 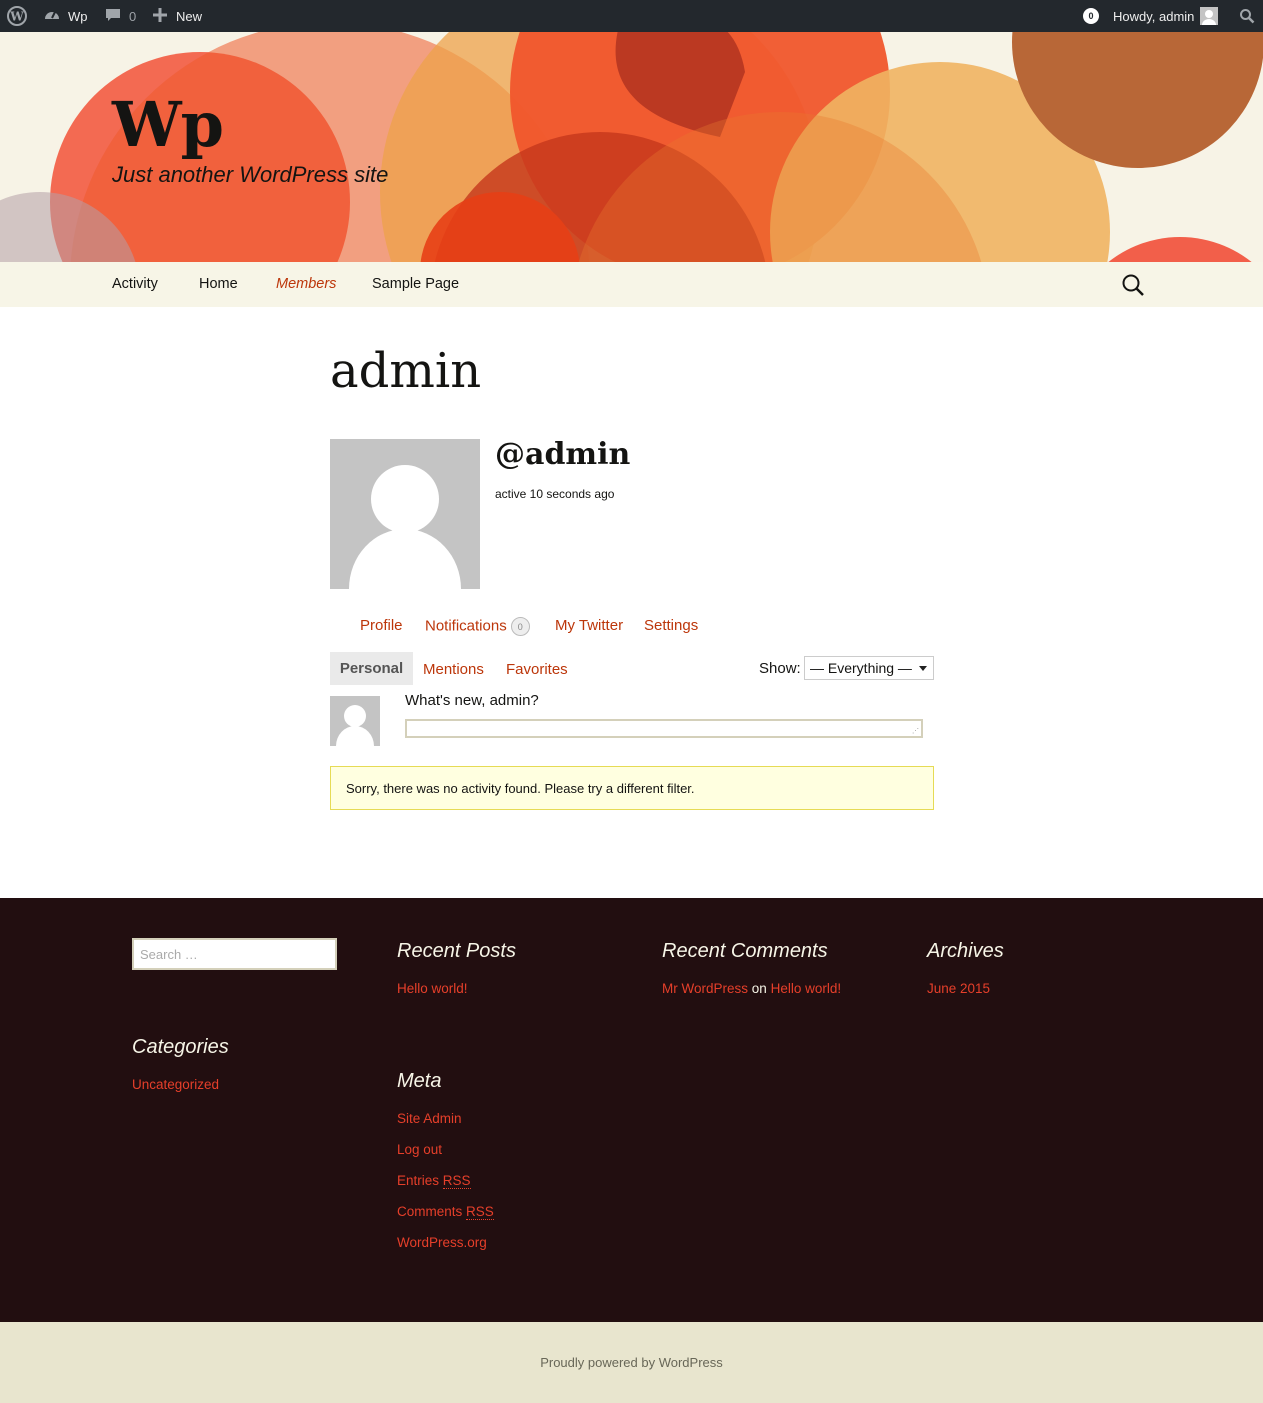 I want to click on howdy-text: Howdy, admin, so click(x=1154, y=16).